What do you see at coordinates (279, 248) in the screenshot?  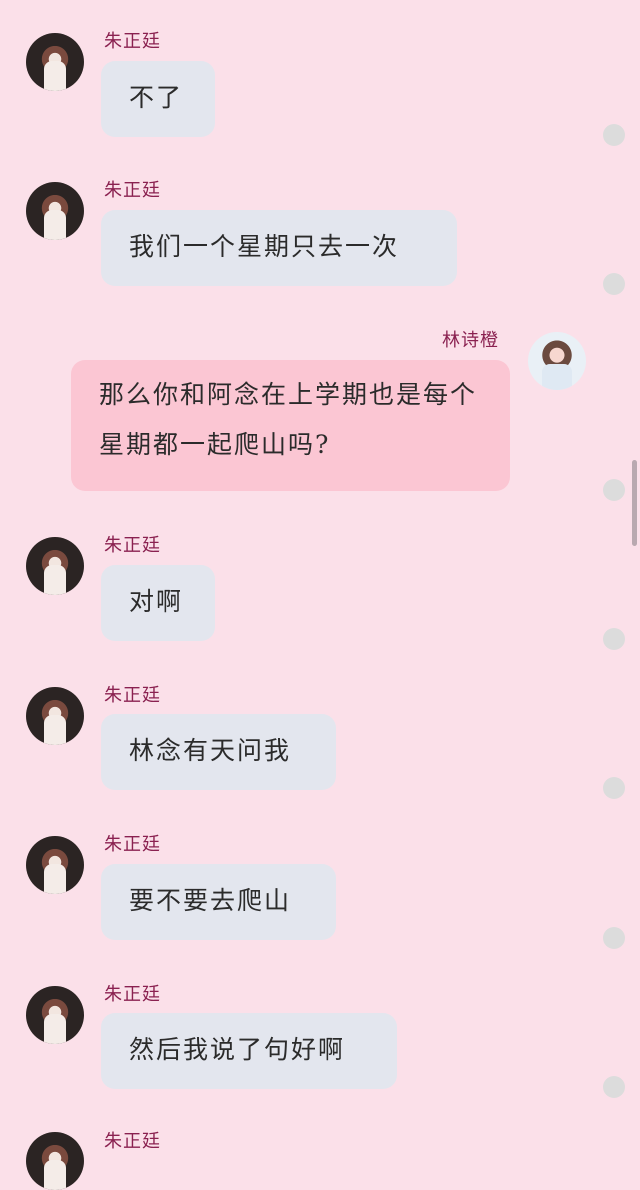 I see `message-bubble: 我们一个星期只去一次` at bounding box center [279, 248].